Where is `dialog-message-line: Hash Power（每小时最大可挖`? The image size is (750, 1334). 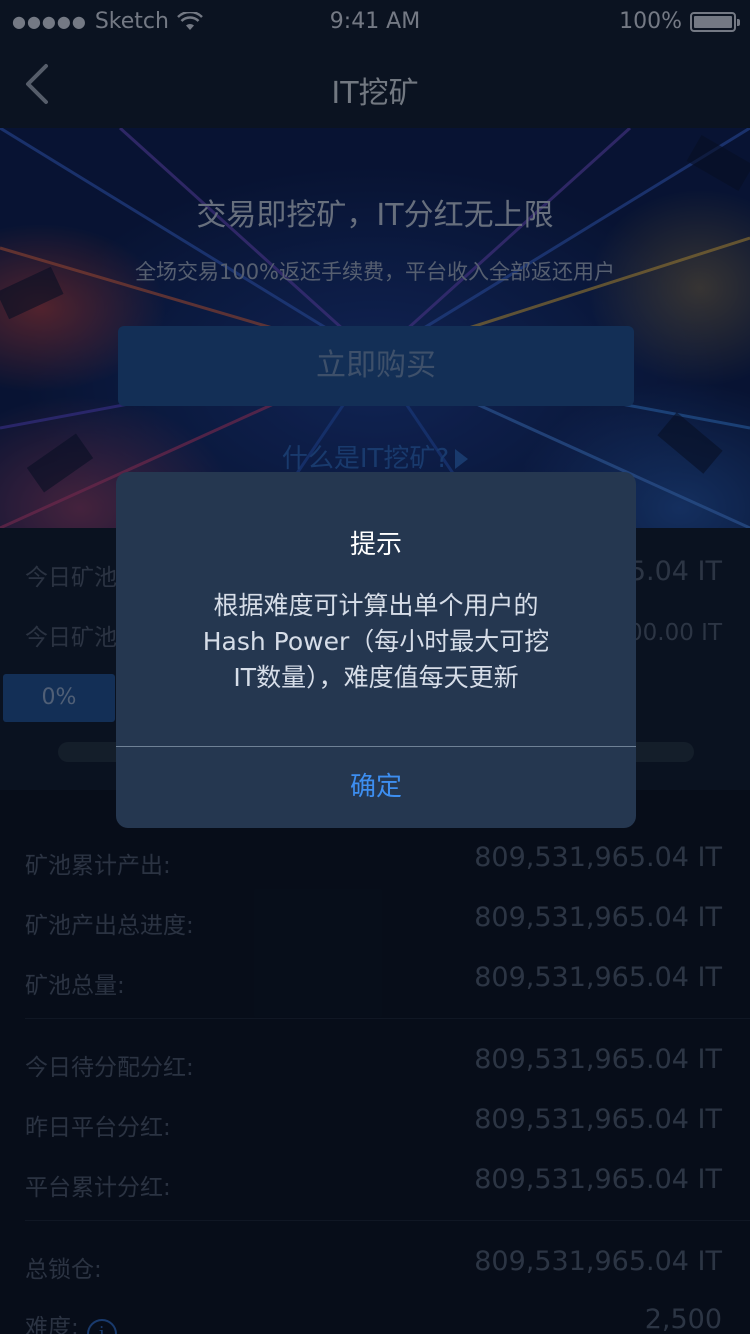
dialog-message-line: Hash Power（每小时最大可挖 is located at coordinates (376, 641).